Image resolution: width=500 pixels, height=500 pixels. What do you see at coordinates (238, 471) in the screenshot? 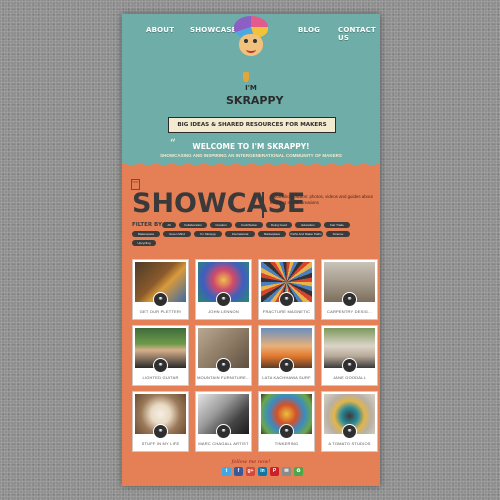
I see `facebook-icon: f` at bounding box center [238, 471].